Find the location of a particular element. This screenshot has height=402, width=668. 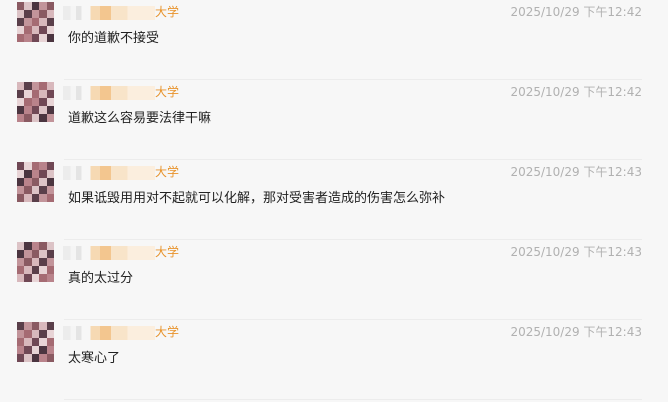

comment-text: 太寒心了 is located at coordinates (94, 358).